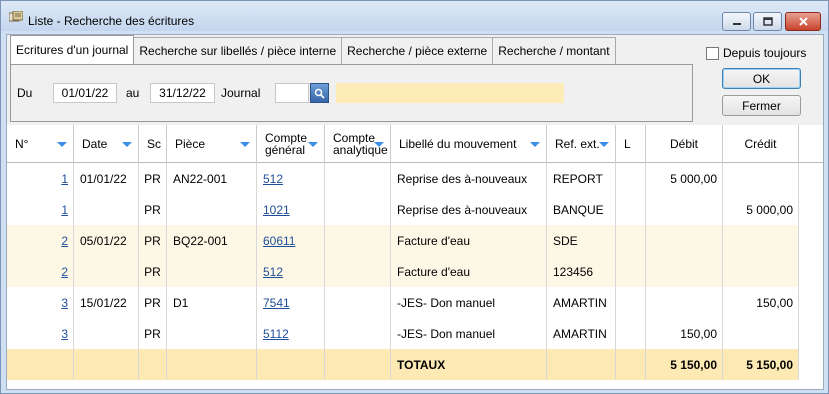 The image size is (829, 394). What do you see at coordinates (756, 53) in the screenshot?
I see `depuis-toujours-checkbox: Depuis toujours` at bounding box center [756, 53].